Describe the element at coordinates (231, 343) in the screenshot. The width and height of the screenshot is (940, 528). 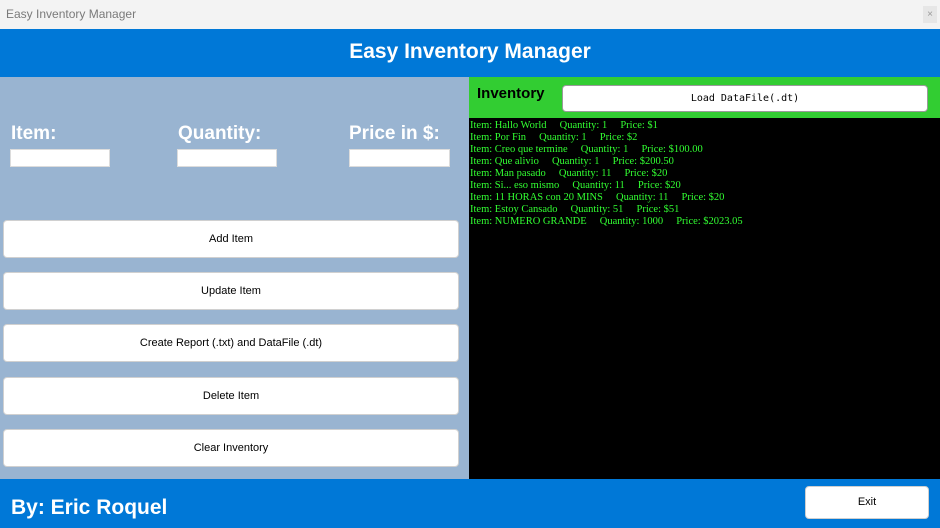
I see `create-report-button: Create Report (.txt) and DataFile (.dt)` at that location.